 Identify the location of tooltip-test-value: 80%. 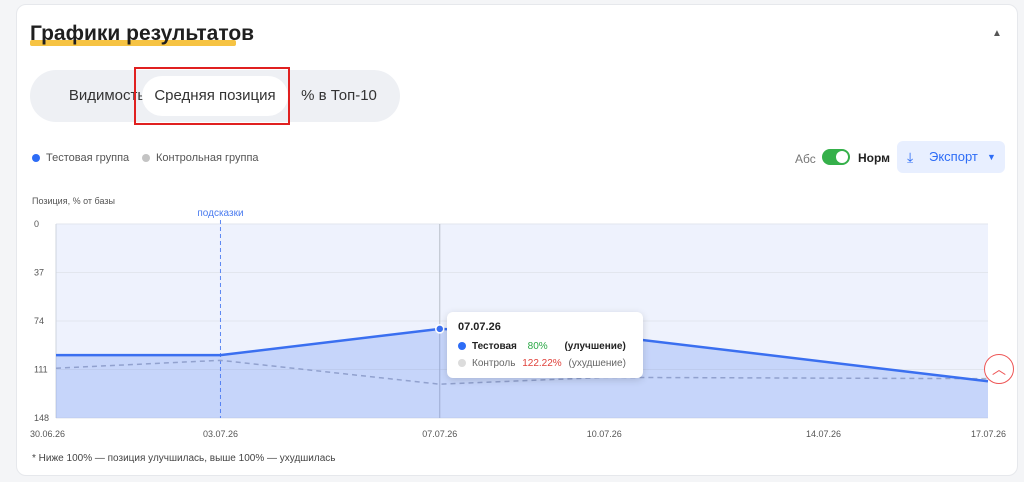
(537, 346).